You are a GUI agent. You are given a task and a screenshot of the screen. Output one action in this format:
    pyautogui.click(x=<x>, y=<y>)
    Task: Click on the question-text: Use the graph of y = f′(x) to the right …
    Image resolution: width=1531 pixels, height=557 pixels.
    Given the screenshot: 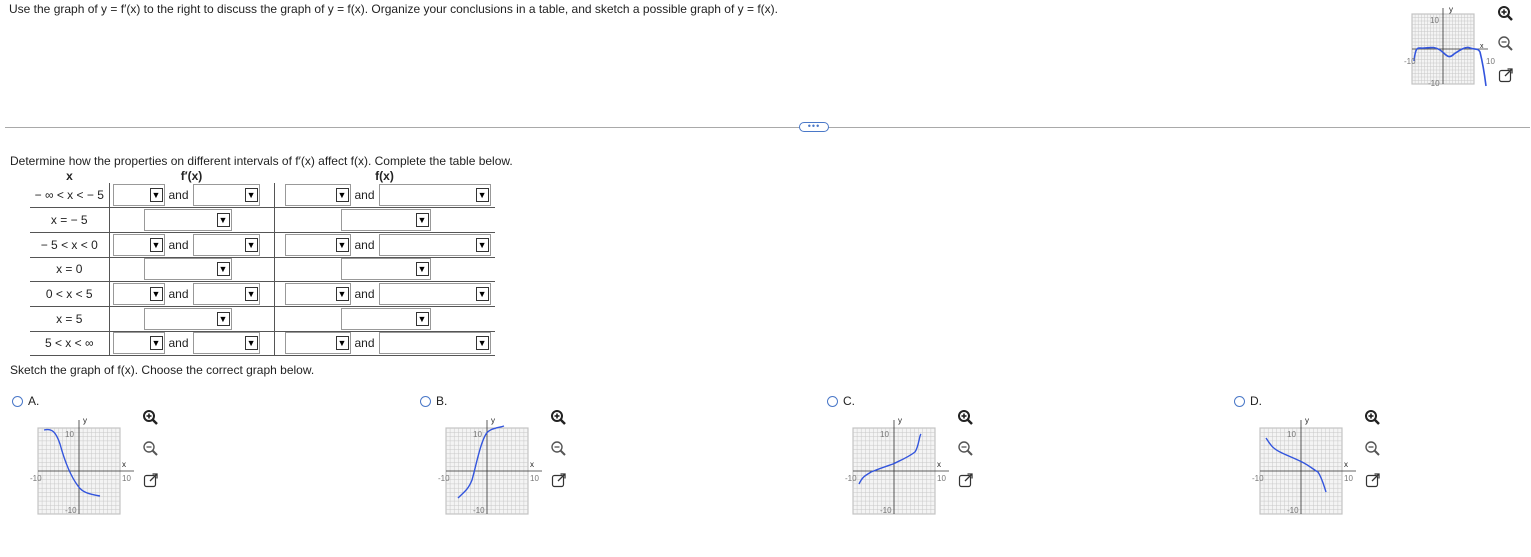 What is the action you would take?
    pyautogui.click(x=393, y=9)
    